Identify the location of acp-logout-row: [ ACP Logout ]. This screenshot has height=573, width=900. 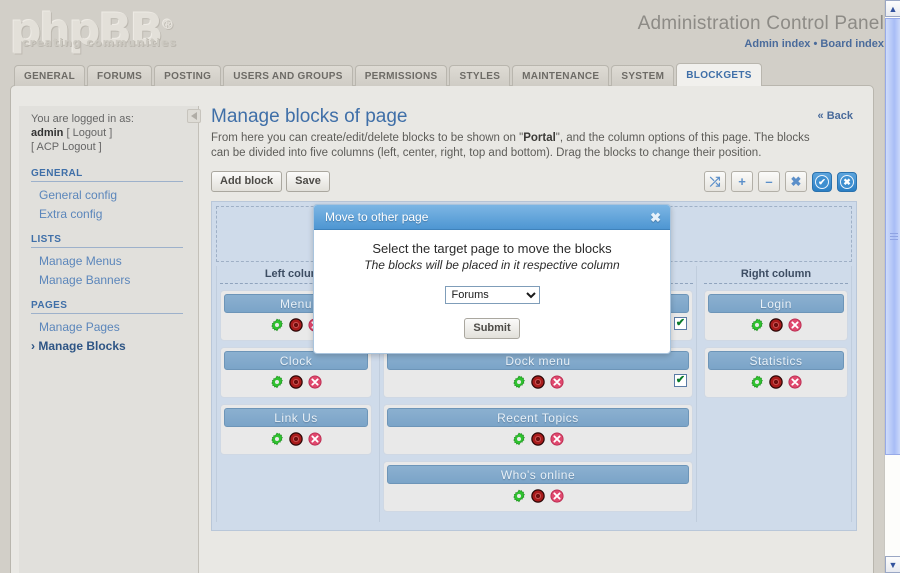
(110, 147).